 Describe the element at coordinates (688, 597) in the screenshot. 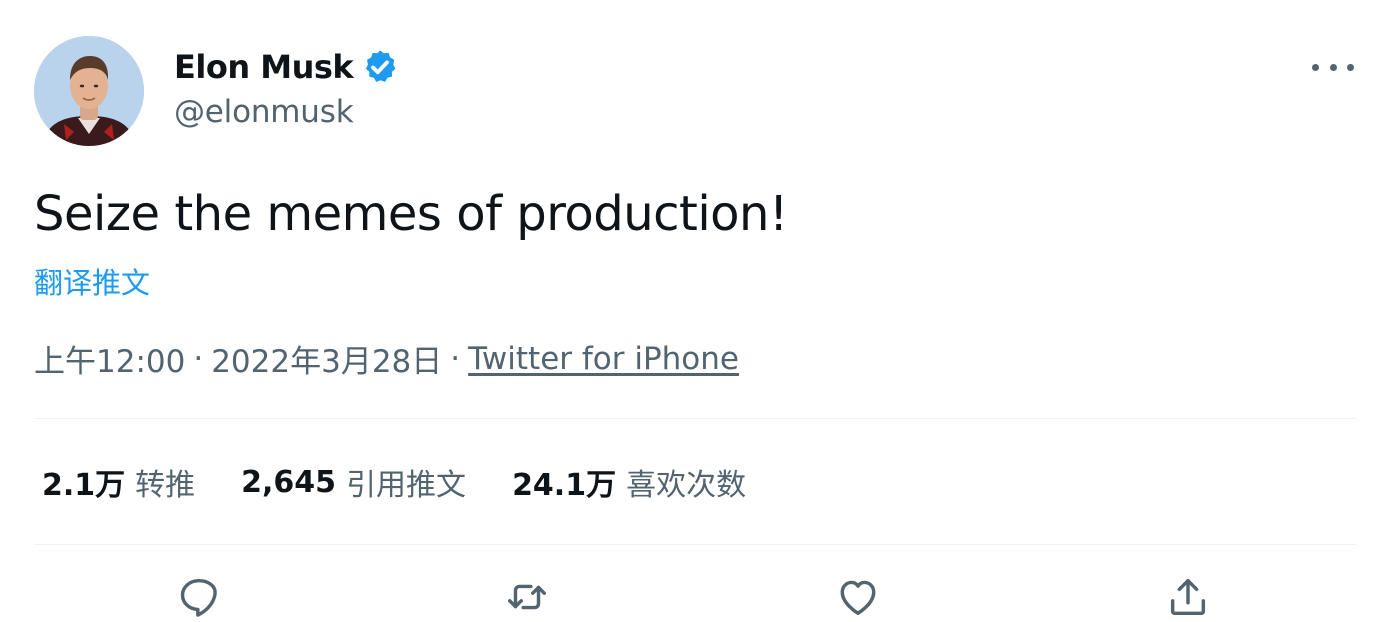

I see `tweet-action-bar` at that location.